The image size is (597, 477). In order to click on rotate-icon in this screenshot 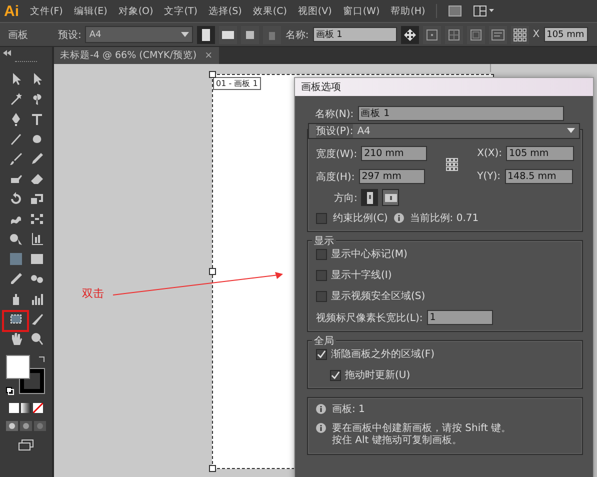, I will do `click(15, 199)`.